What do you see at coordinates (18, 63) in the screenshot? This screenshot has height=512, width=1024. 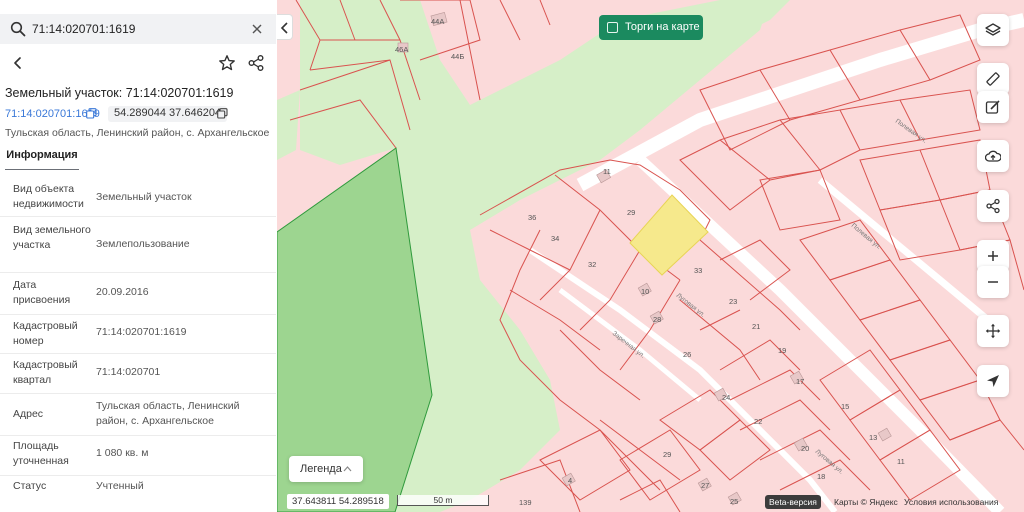 I see `back-arrow-icon` at bounding box center [18, 63].